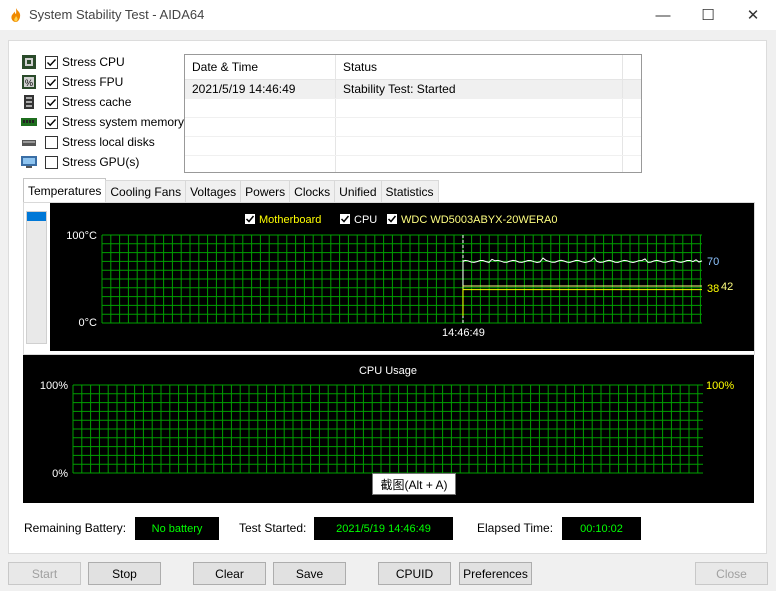  What do you see at coordinates (495, 573) in the screenshot?
I see `preferences-button: Preferences` at bounding box center [495, 573].